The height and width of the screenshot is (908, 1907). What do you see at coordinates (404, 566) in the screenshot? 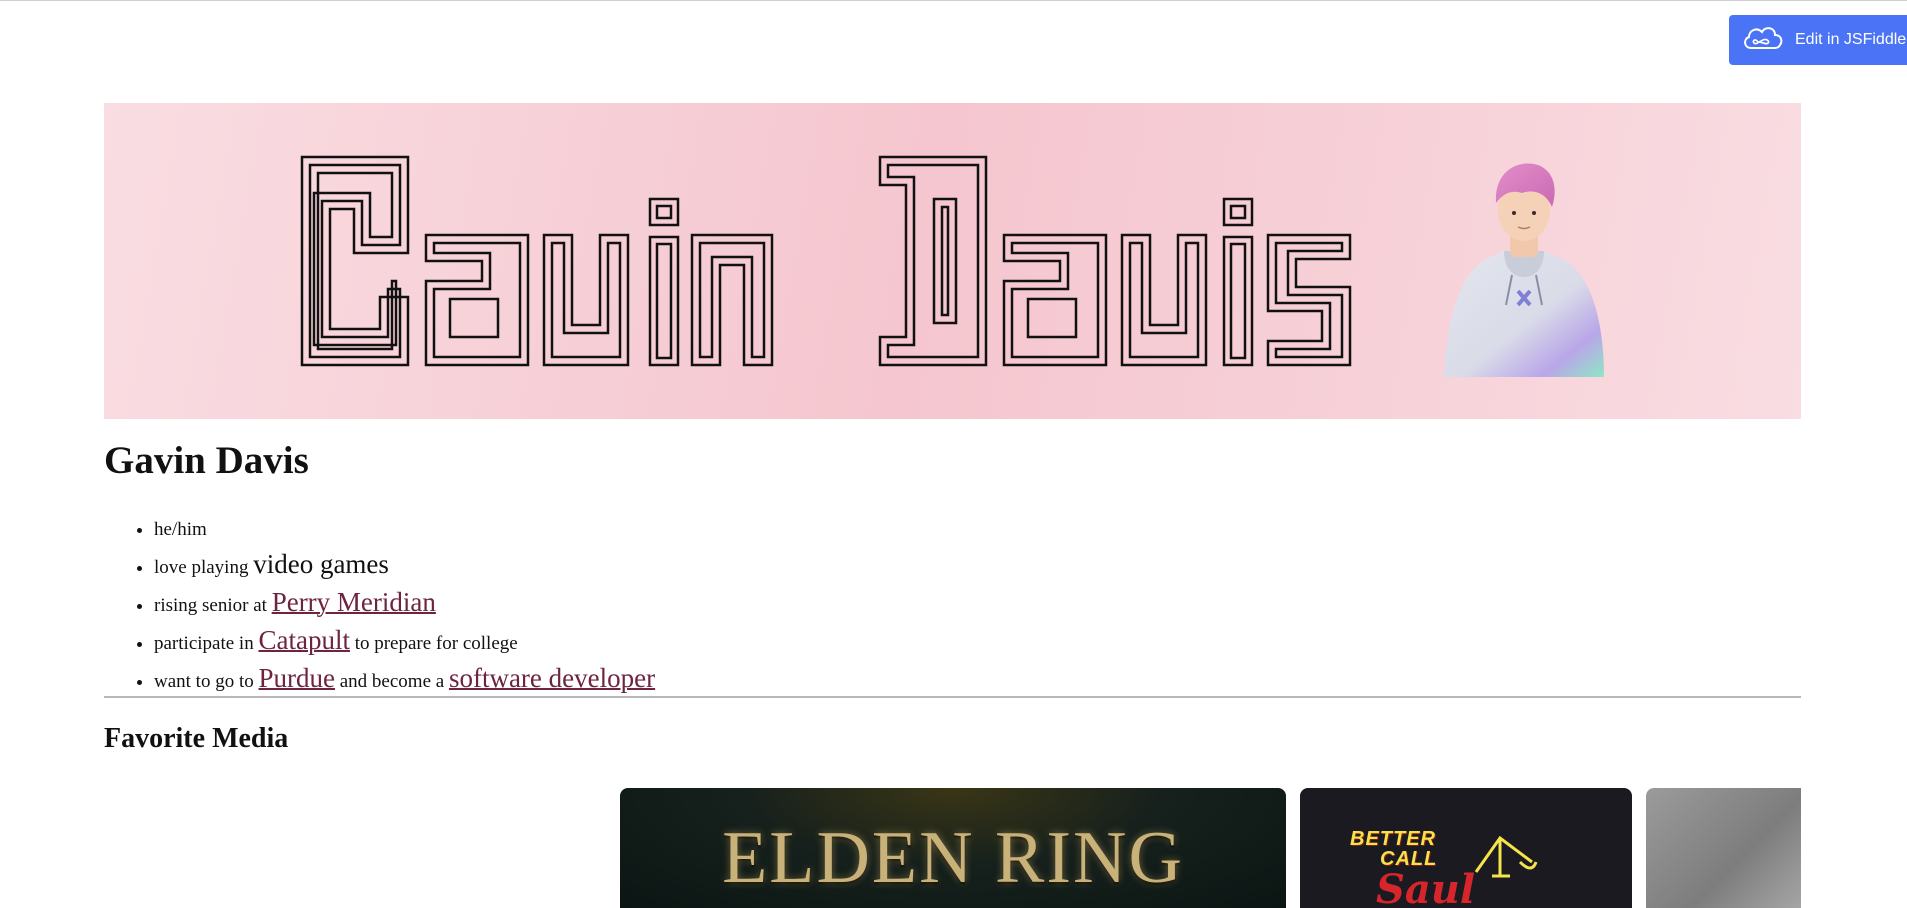
I see `list-item: love playing video games` at bounding box center [404, 566].